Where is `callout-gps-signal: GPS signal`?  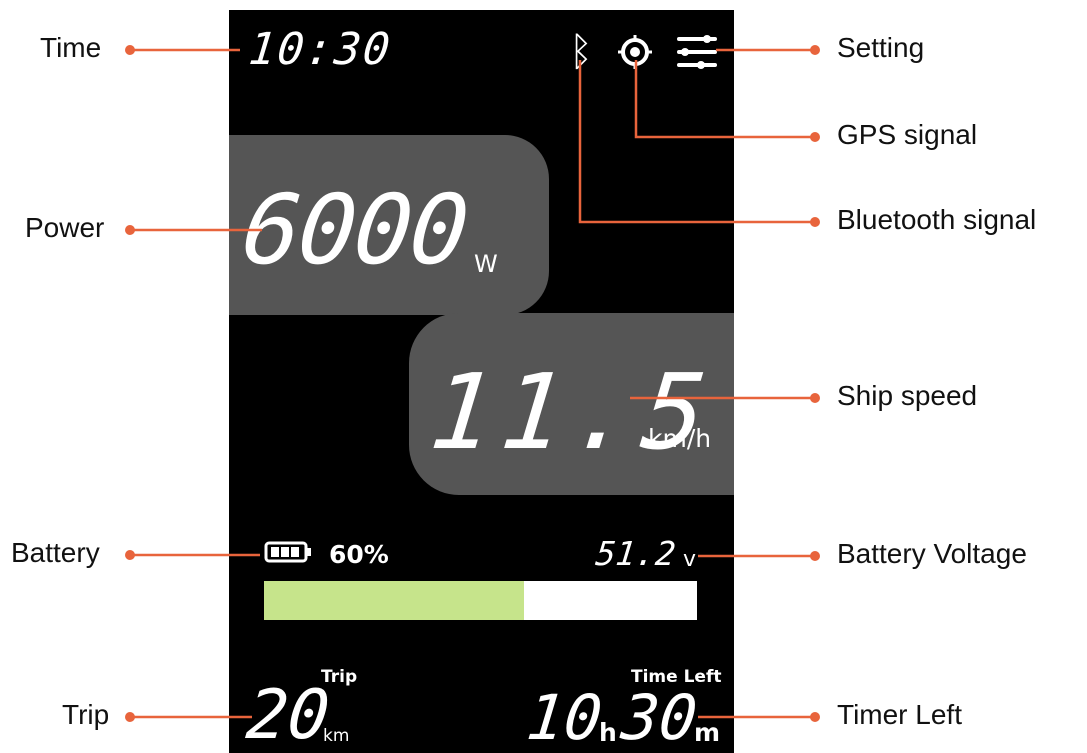
callout-gps-signal: GPS signal is located at coordinates (907, 134).